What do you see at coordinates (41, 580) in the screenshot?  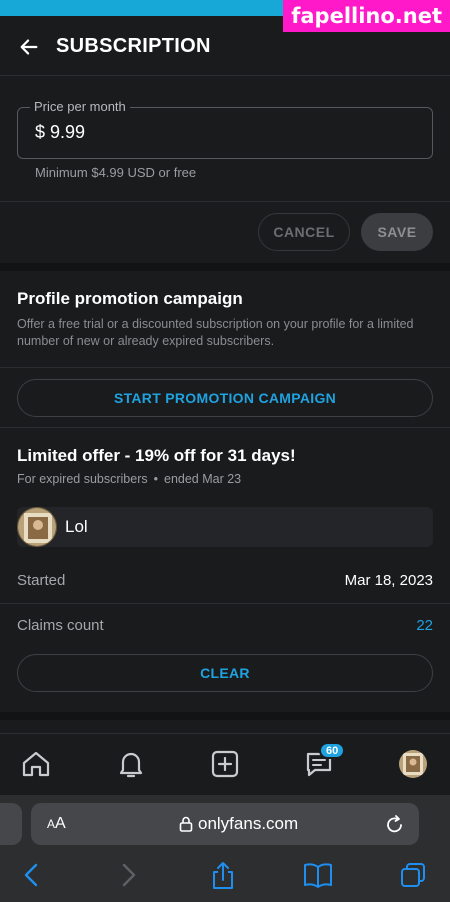 I see `started-label: Started` at bounding box center [41, 580].